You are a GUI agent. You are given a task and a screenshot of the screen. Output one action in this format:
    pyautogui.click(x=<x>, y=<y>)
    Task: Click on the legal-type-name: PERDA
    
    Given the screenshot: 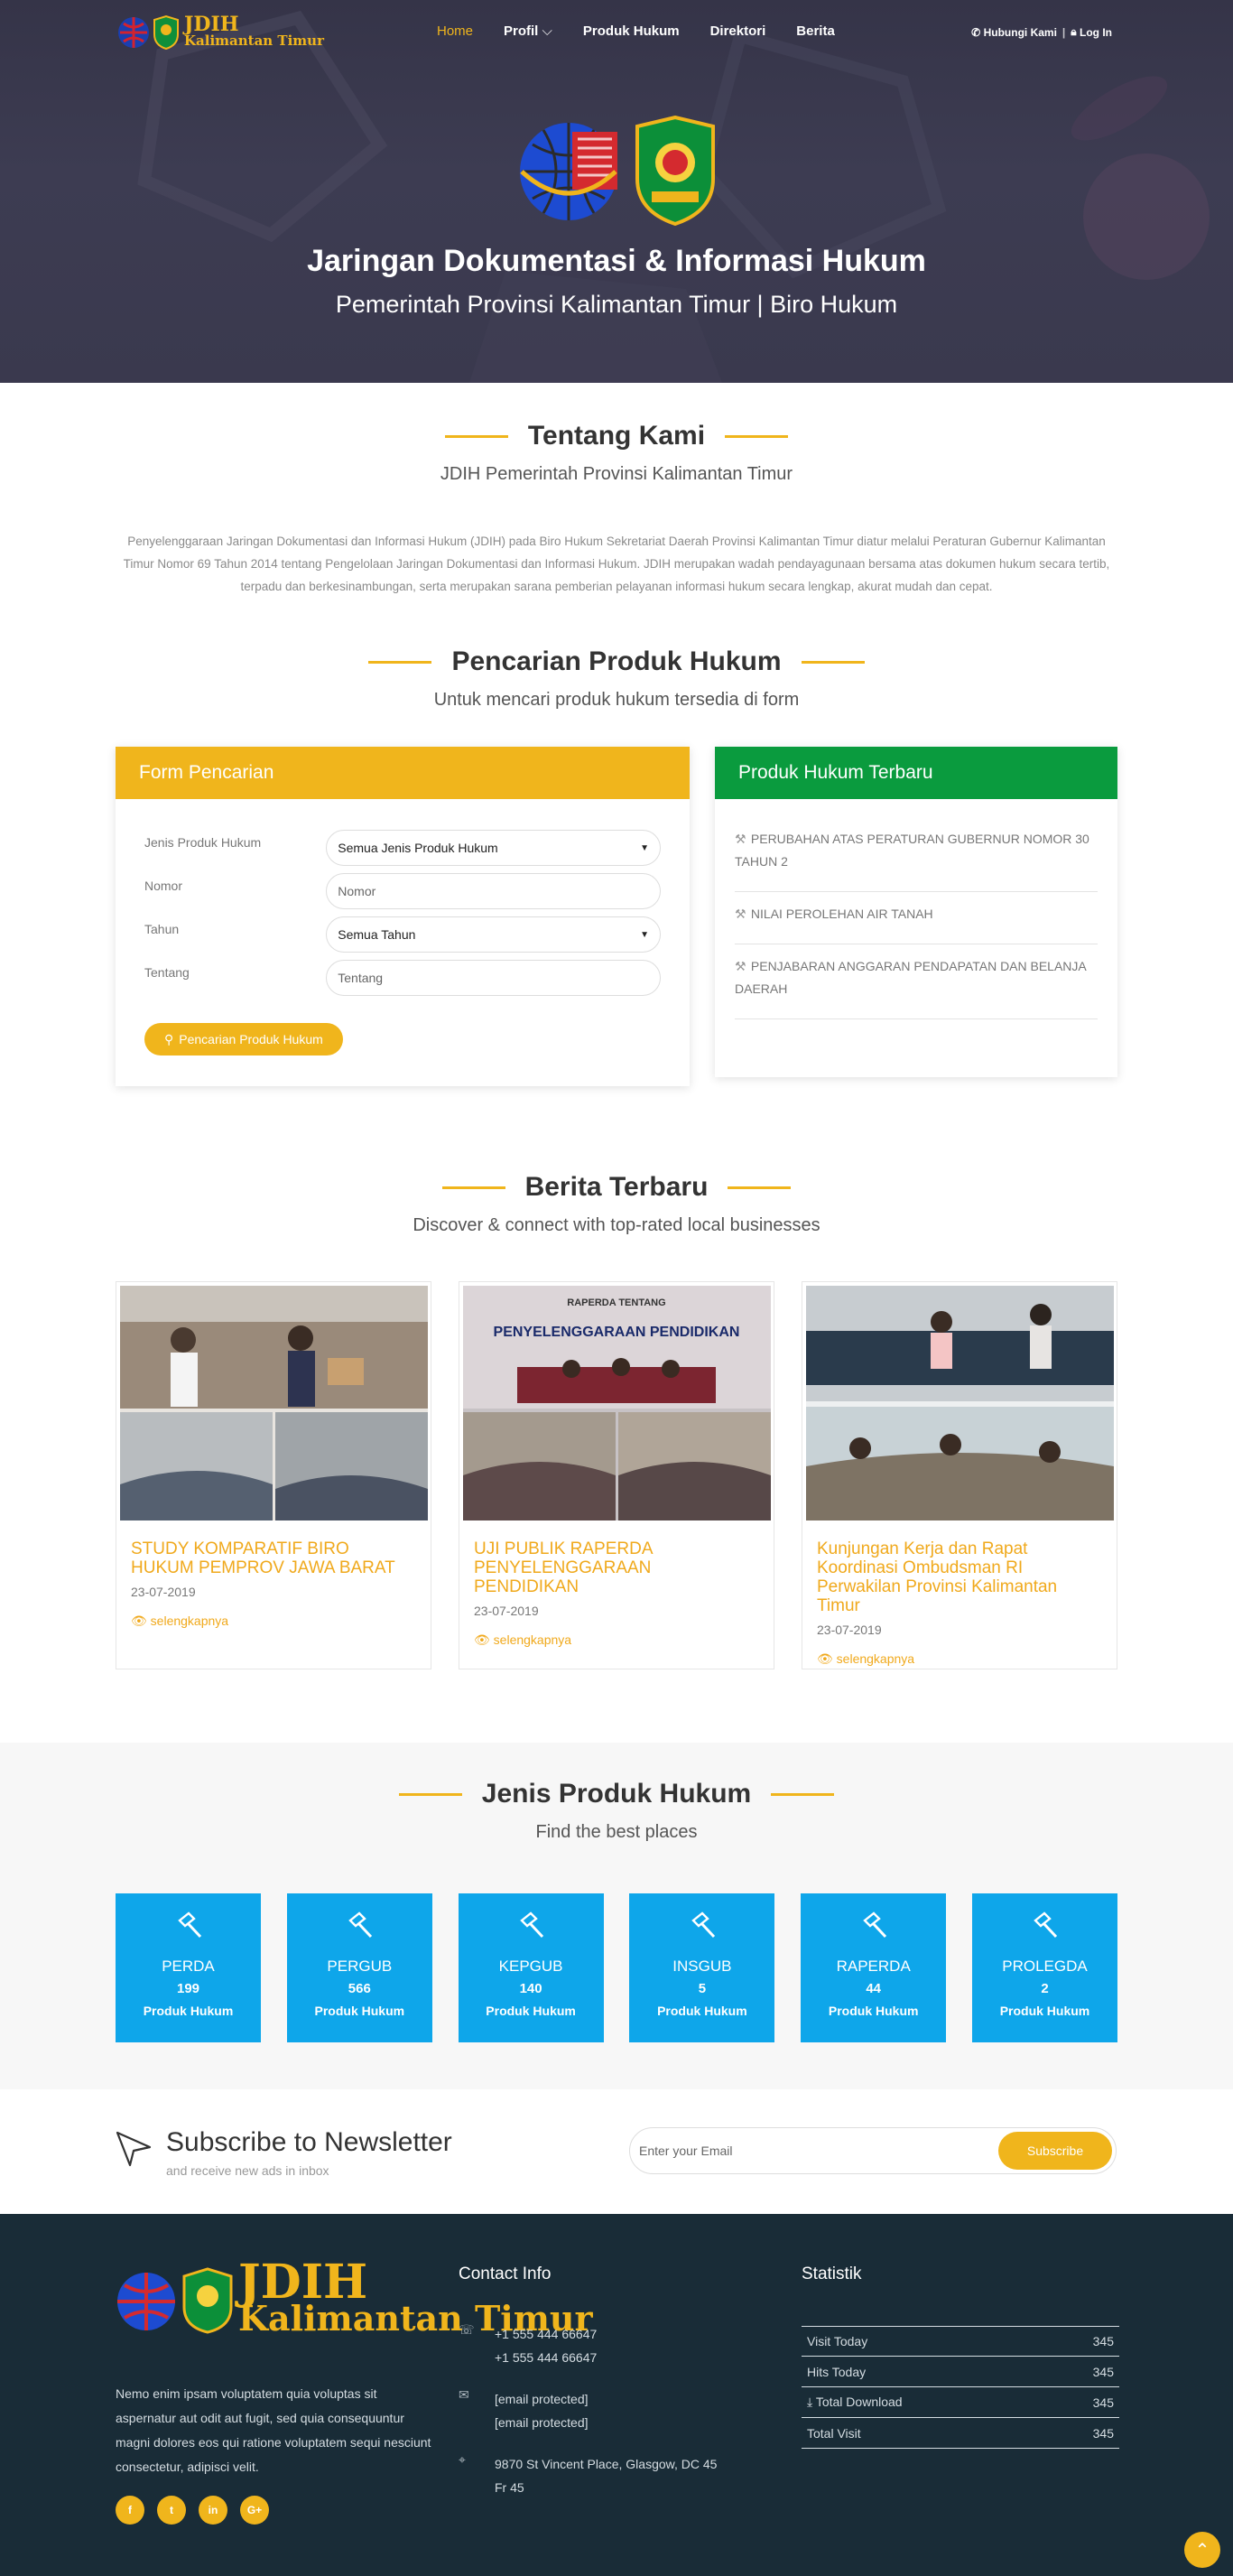 What is the action you would take?
    pyautogui.click(x=188, y=1966)
    